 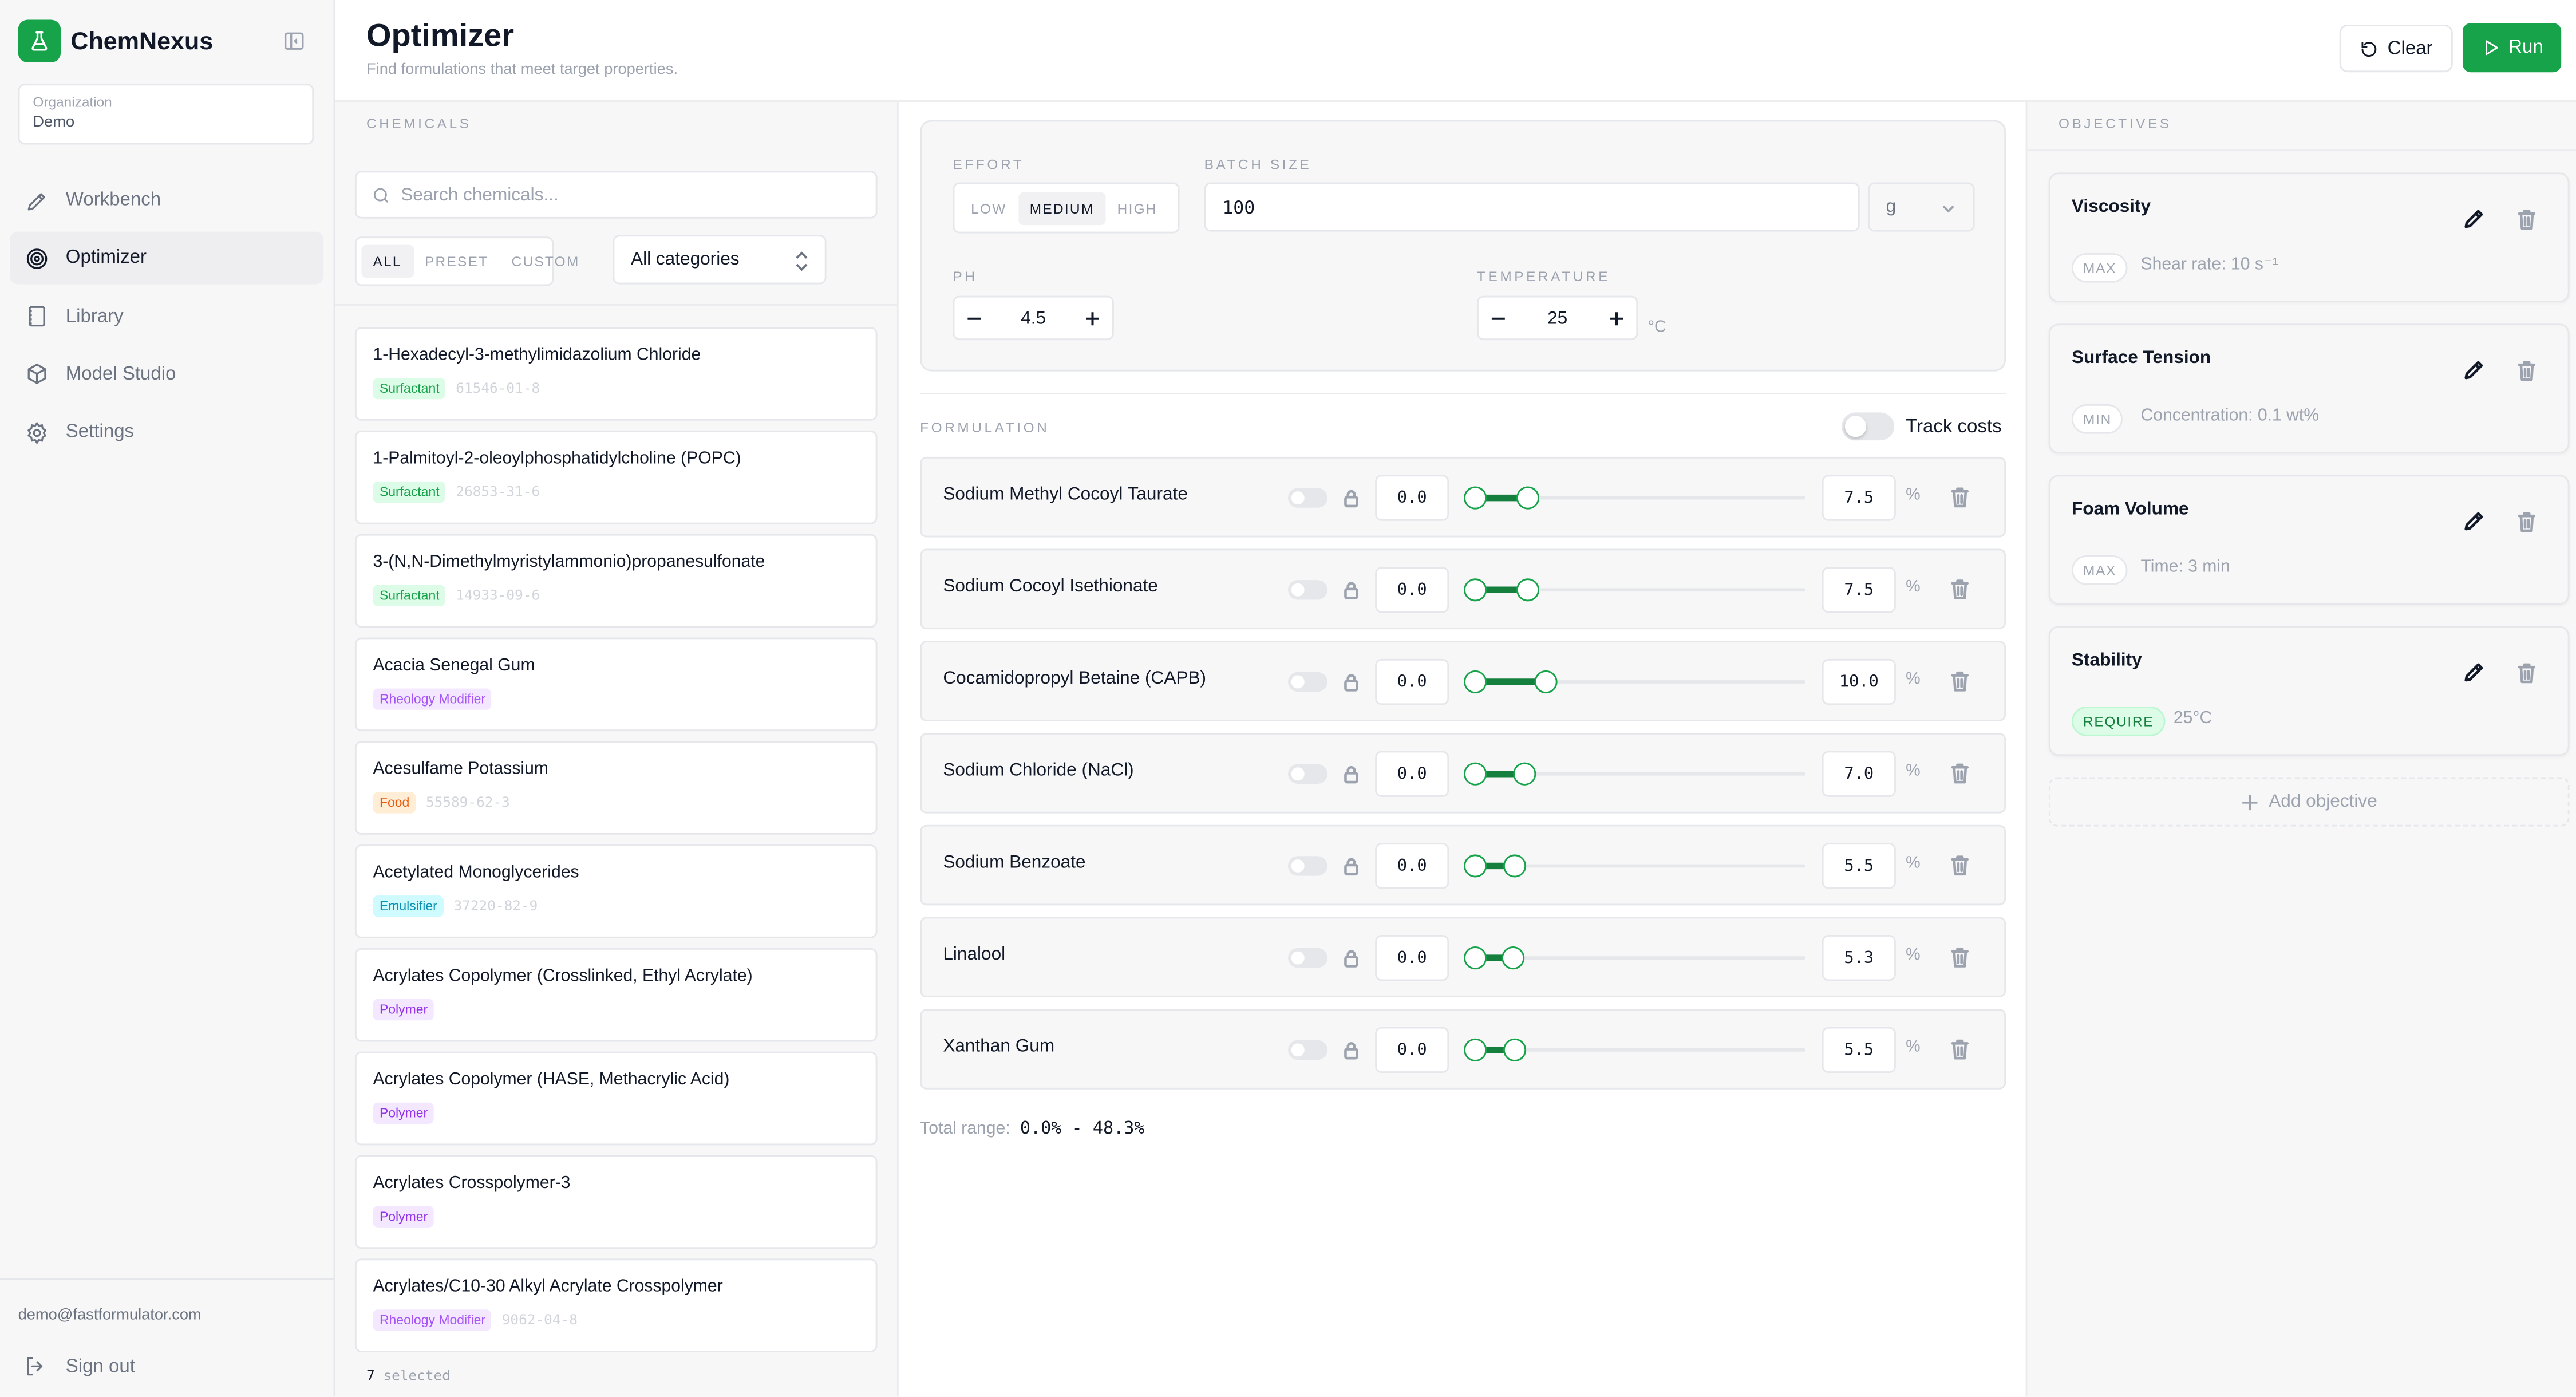 What do you see at coordinates (1859, 774) in the screenshot?
I see `max-input: 7.0` at bounding box center [1859, 774].